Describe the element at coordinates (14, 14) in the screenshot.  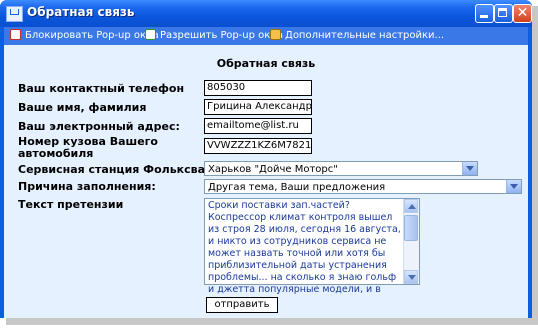
I see `window-app-icon` at that location.